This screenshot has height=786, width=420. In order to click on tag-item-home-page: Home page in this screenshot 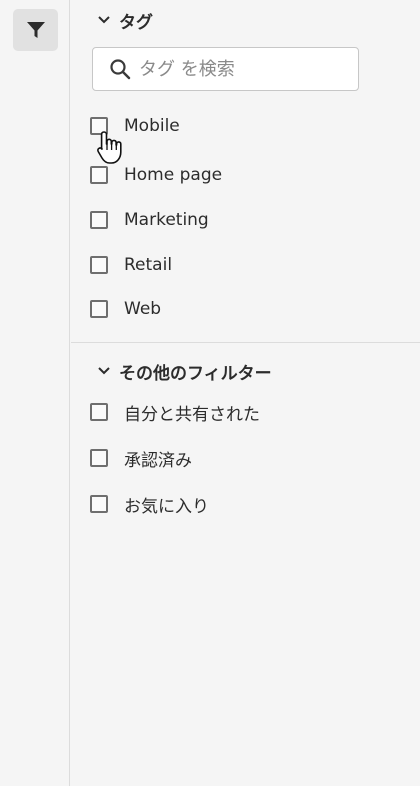, I will do `click(156, 175)`.